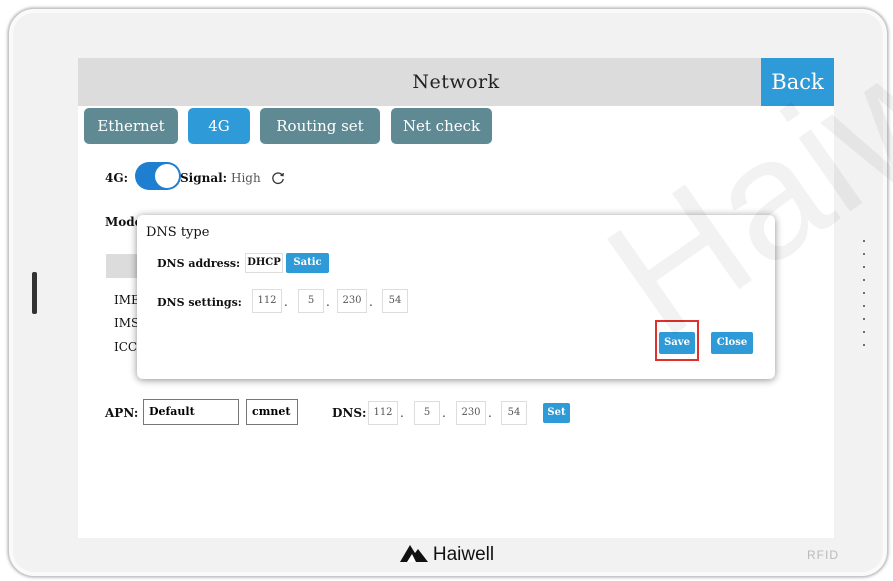 This screenshot has height=581, width=893. Describe the element at coordinates (427, 413) in the screenshot. I see `dns-octet-2: 5` at that location.